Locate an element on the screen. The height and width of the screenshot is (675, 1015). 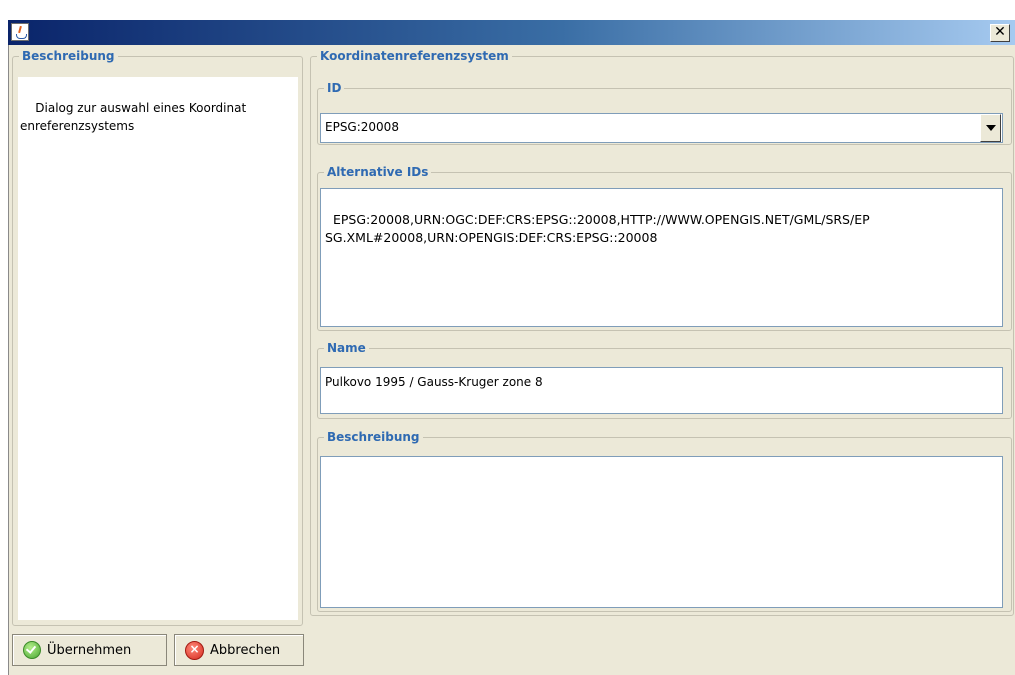
cancel-button: × Abbrechen is located at coordinates (239, 650).